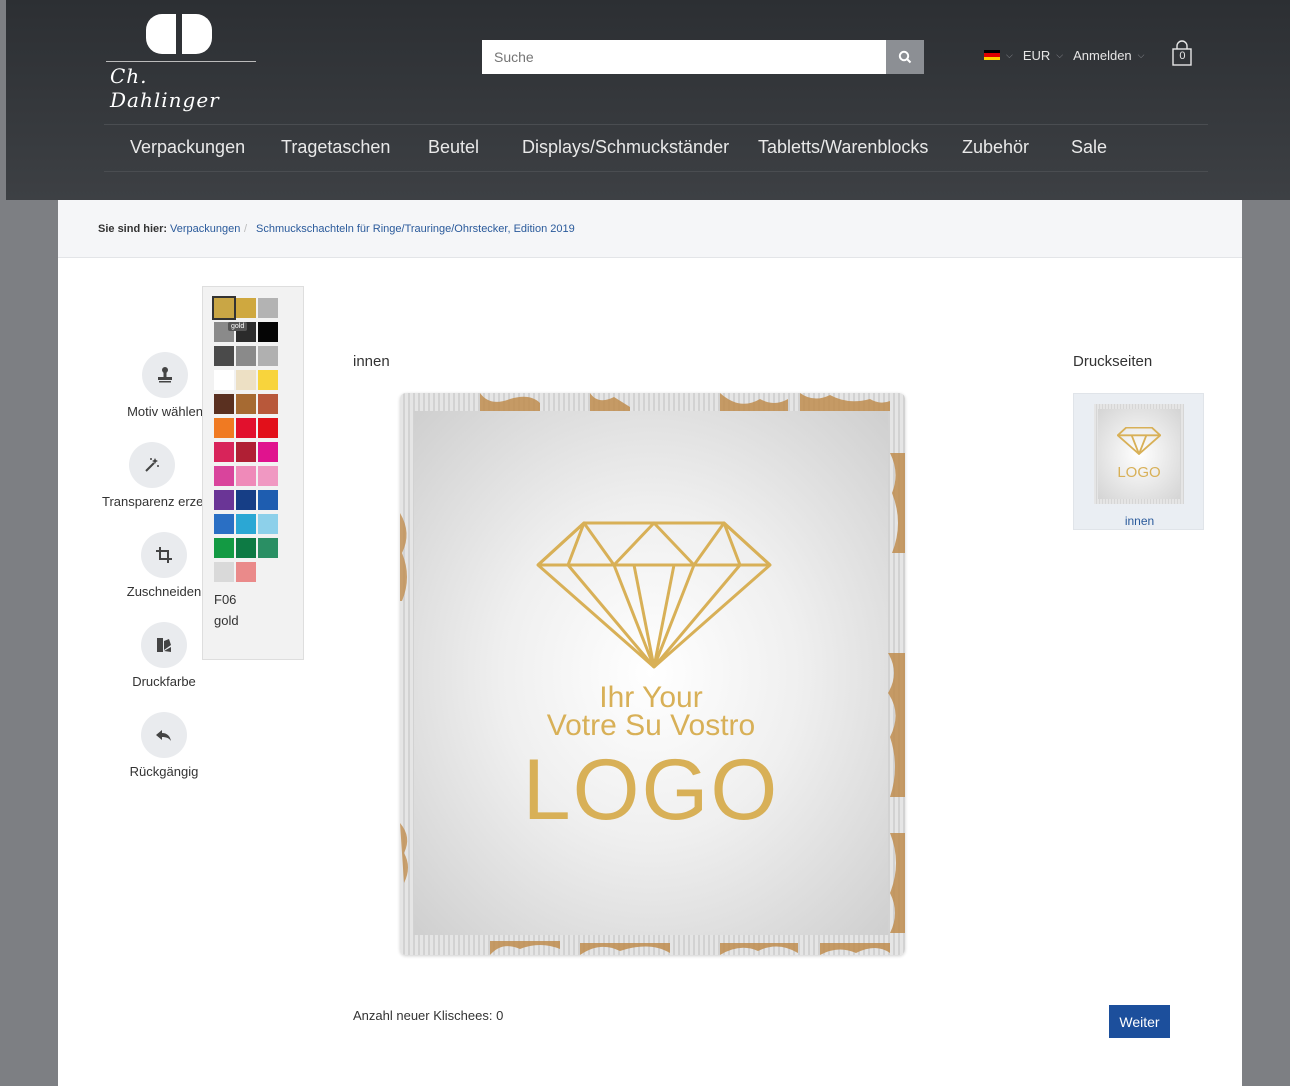 The height and width of the screenshot is (1086, 1290). What do you see at coordinates (453, 147) in the screenshot?
I see `nav-item-beutel: Beutel` at bounding box center [453, 147].